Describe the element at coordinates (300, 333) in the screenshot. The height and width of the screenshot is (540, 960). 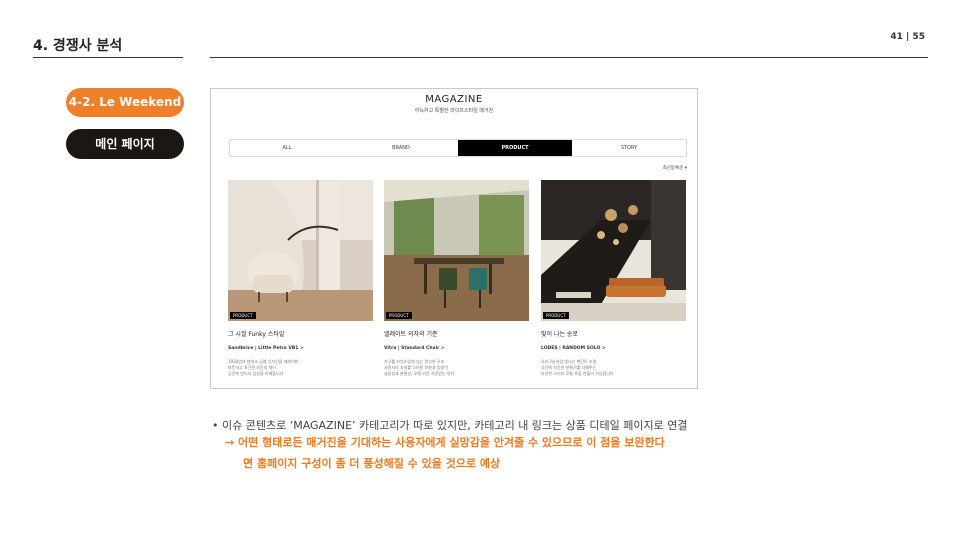
I see `card-title: 그 시절 Funky 스타일` at that location.